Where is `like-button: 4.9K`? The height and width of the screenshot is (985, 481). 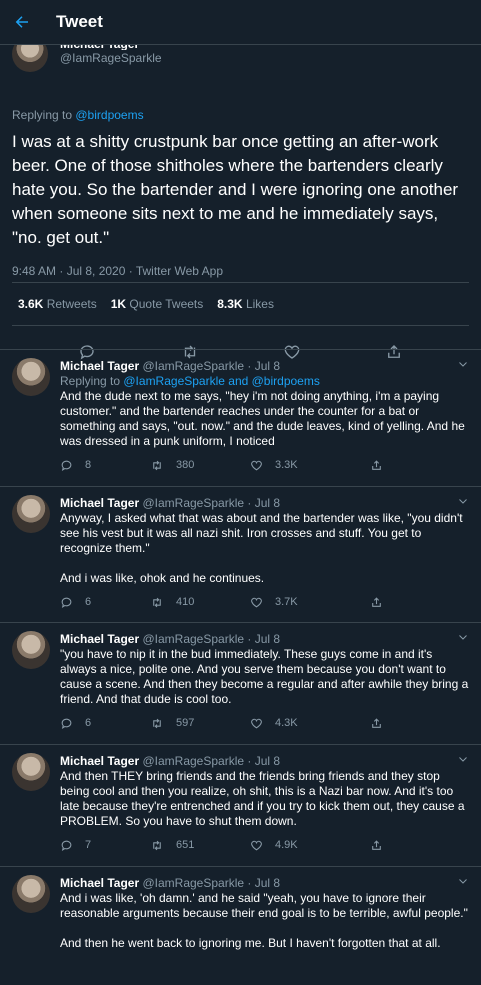
like-button: 4.9K is located at coordinates (310, 845).